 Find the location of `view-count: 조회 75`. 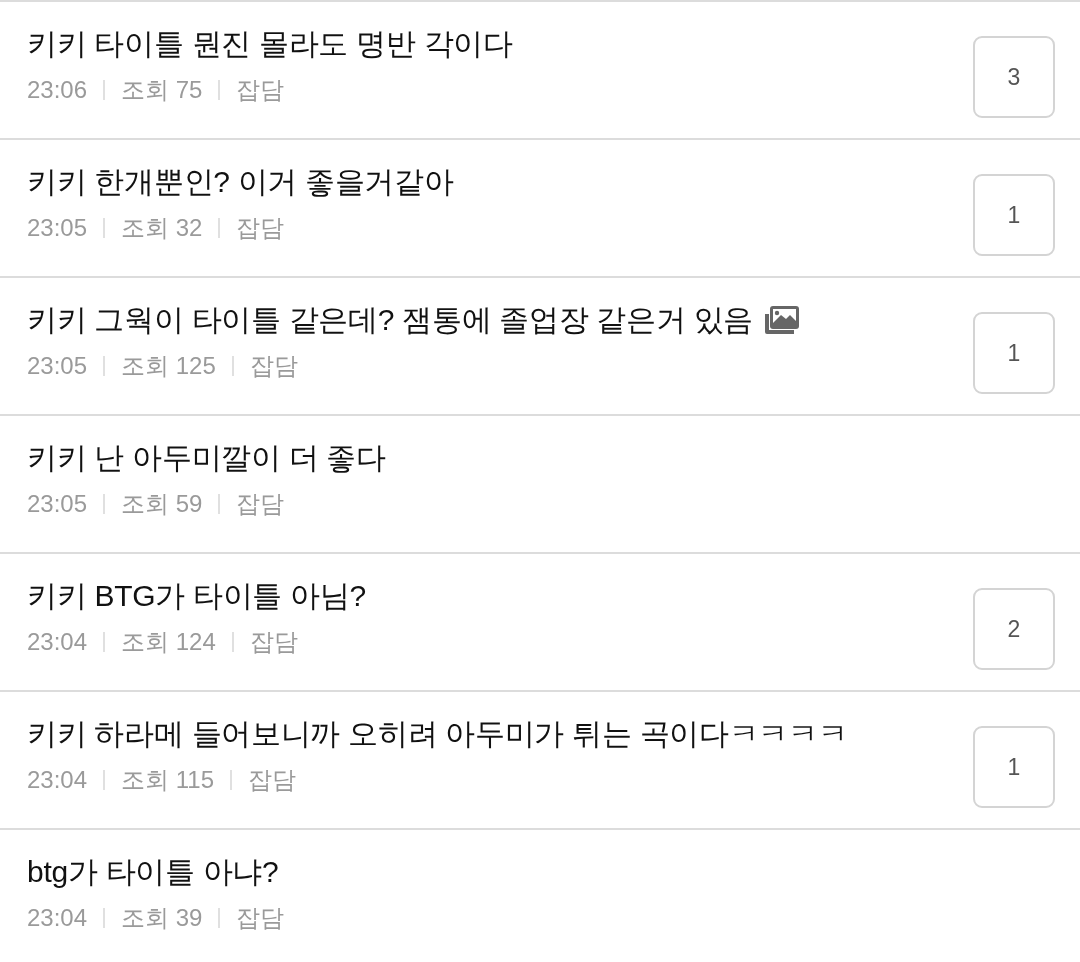

view-count: 조회 75 is located at coordinates (162, 90).